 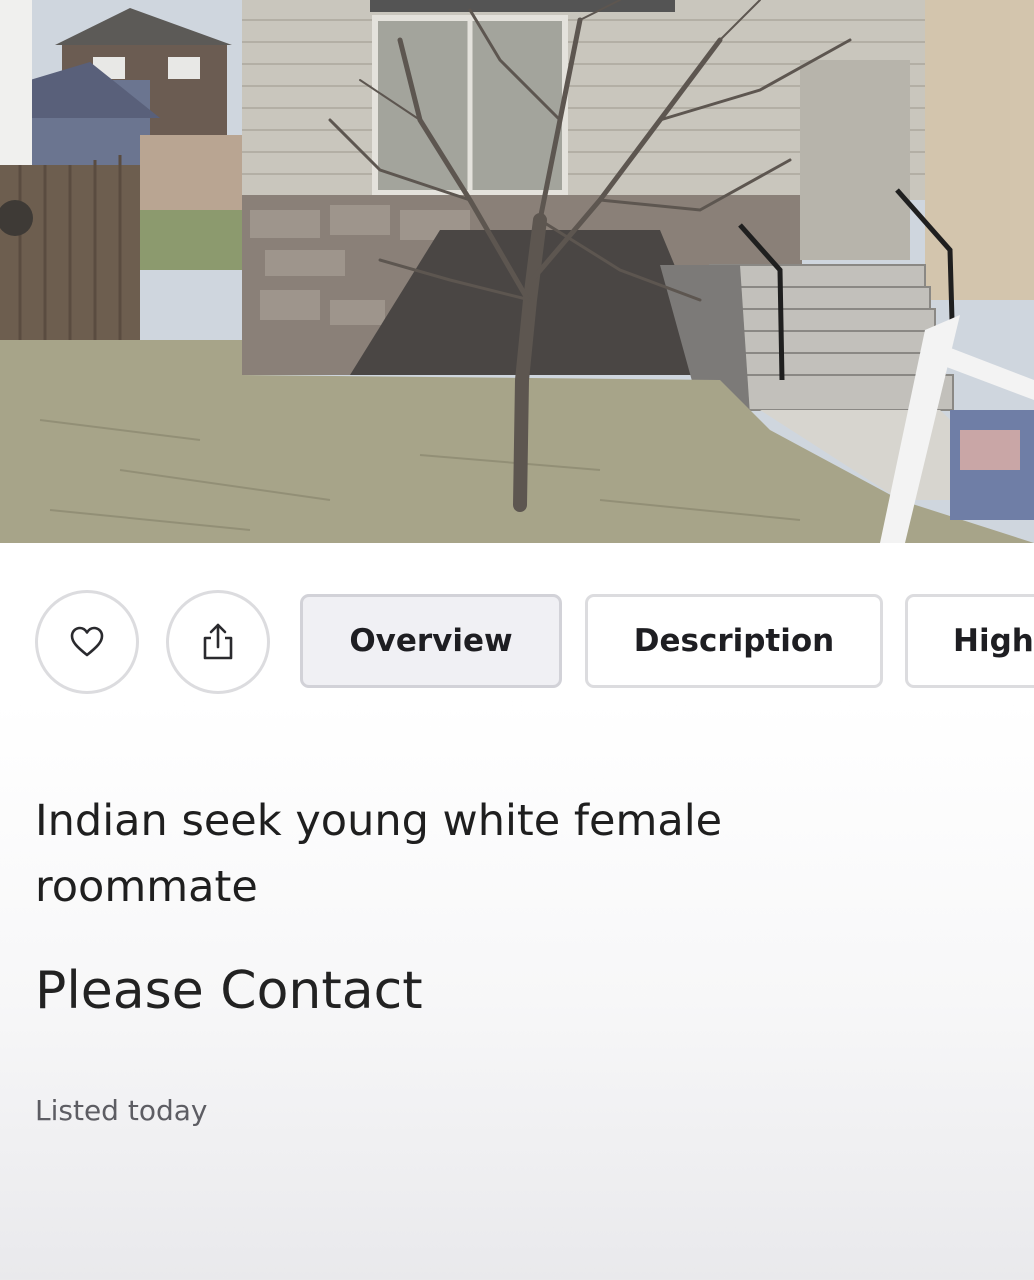 What do you see at coordinates (993, 641) in the screenshot?
I see `tab-highlights-label: Highl` at bounding box center [993, 641].